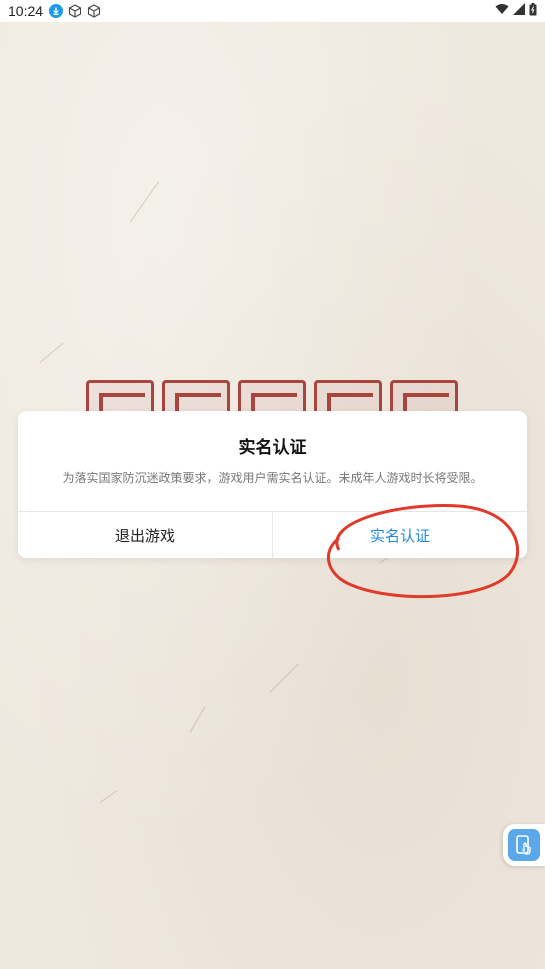 The width and height of the screenshot is (545, 969). Describe the element at coordinates (272, 11) in the screenshot. I see `status-bar: 10:24` at that location.